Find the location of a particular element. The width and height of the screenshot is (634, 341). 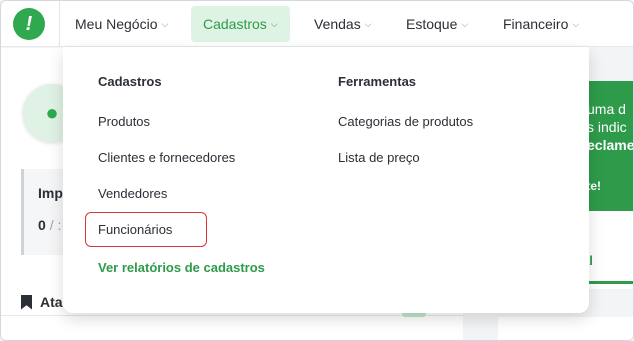

logo-separator is located at coordinates (59, 24).